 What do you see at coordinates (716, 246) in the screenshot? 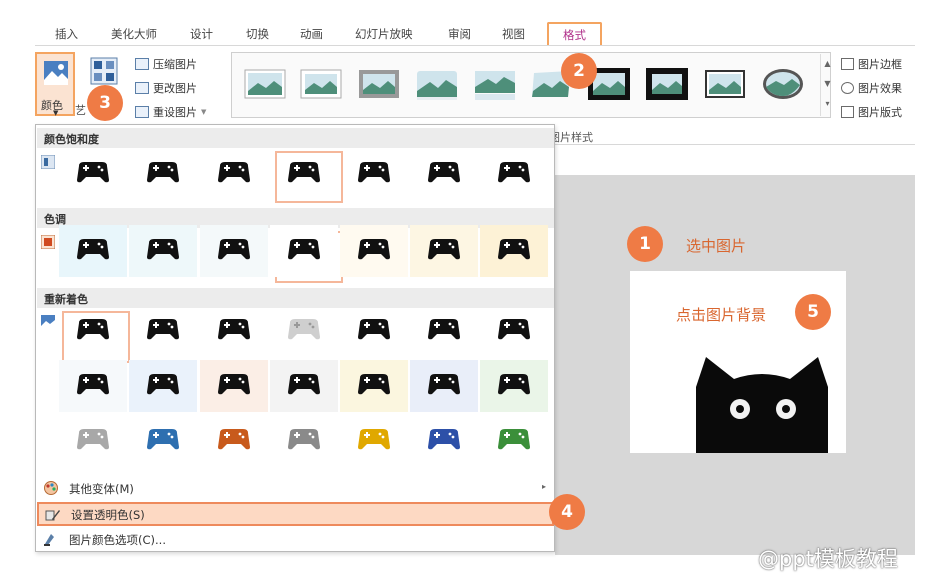
I see `callout-1-text: 选中图片` at bounding box center [716, 246].